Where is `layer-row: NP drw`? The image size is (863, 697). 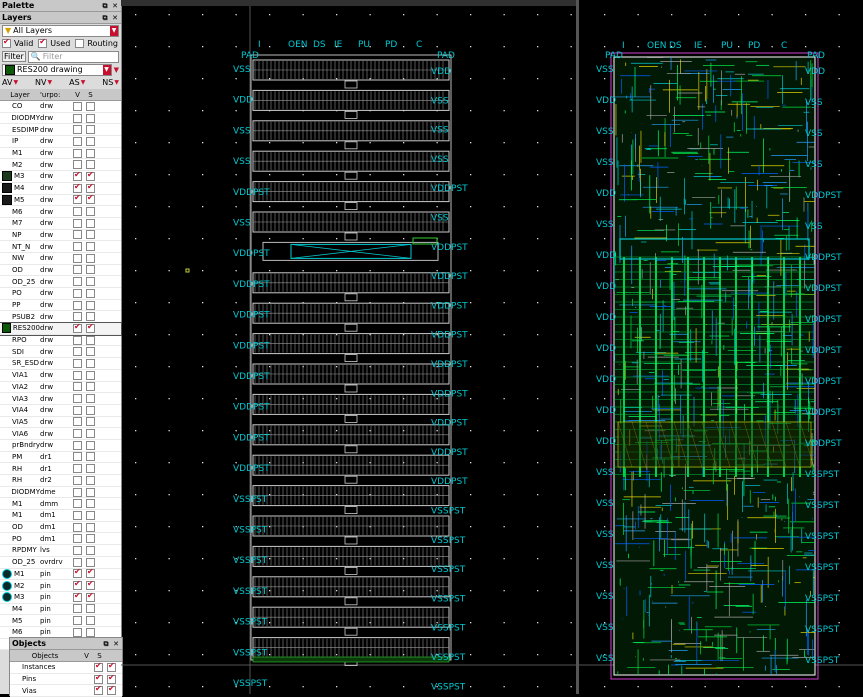 layer-row: NP drw is located at coordinates (60, 235).